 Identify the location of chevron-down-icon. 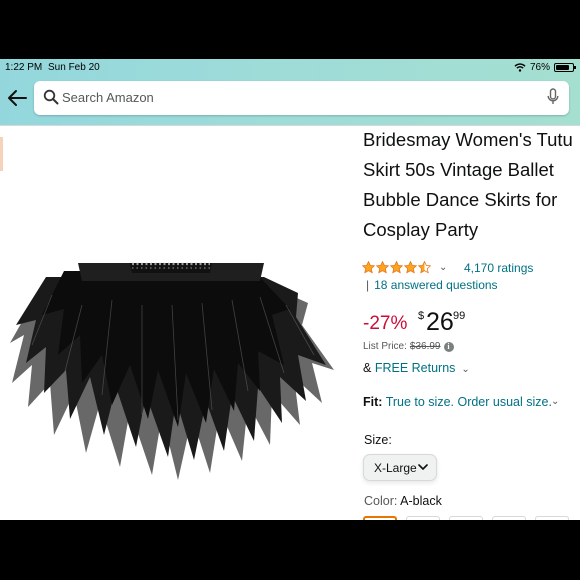
(423, 467).